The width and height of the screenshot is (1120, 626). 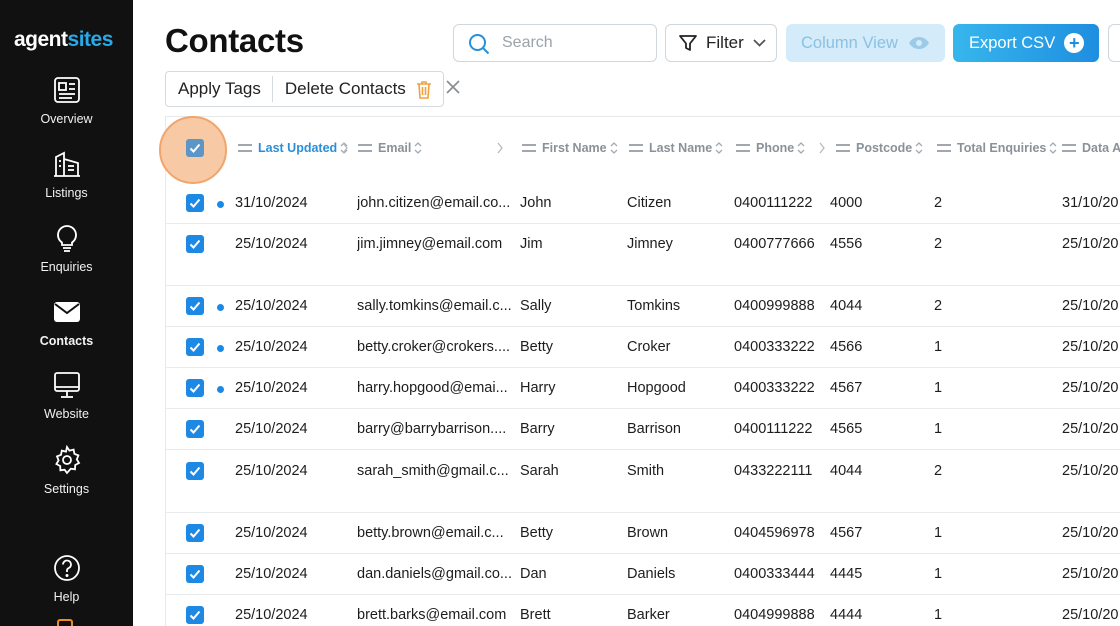 I want to click on column-header-total-enquiries: Total Enquiries, so click(x=997, y=148).